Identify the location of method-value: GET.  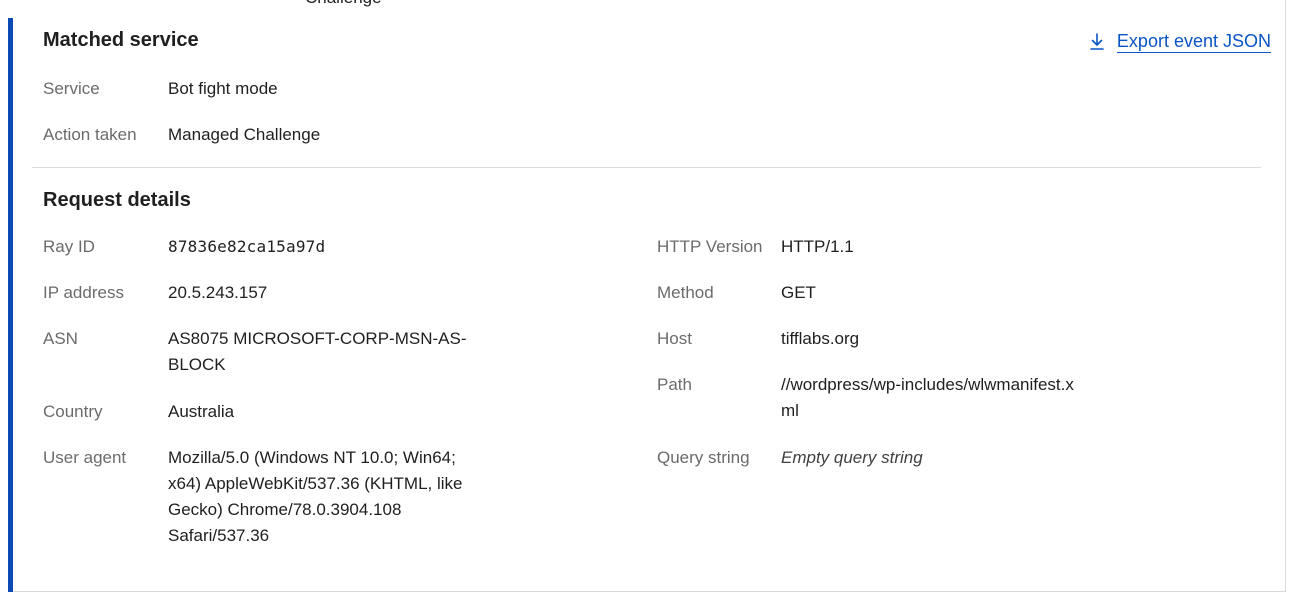
(798, 292).